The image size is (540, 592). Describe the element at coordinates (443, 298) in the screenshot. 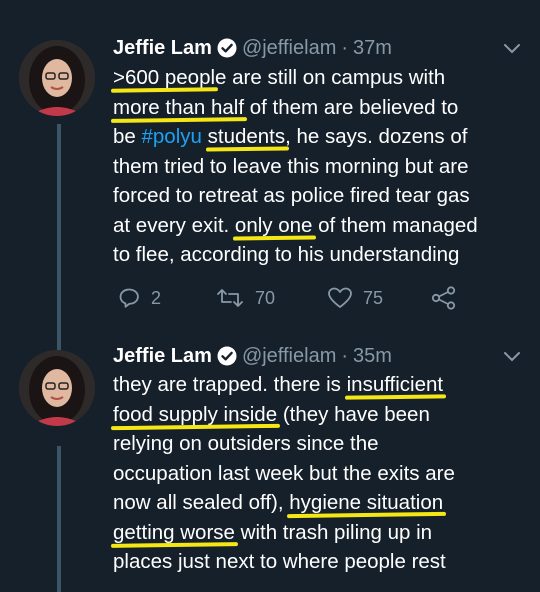

I see `share-icon` at that location.